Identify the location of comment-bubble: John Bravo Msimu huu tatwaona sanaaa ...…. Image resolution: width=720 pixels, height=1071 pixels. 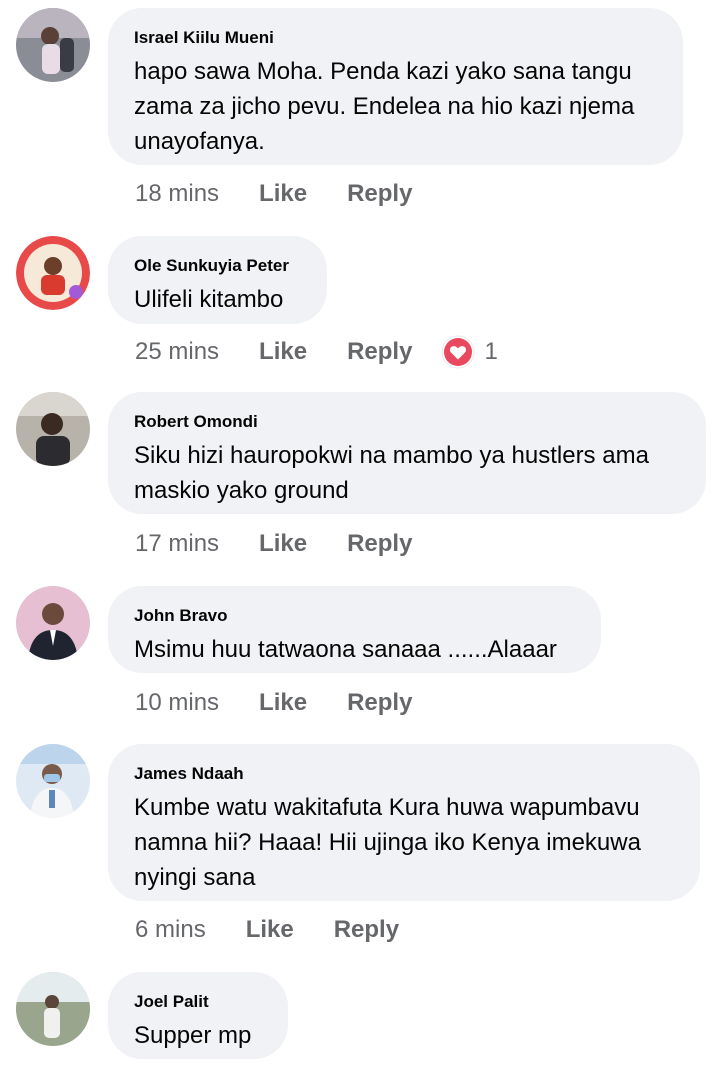
(354, 629).